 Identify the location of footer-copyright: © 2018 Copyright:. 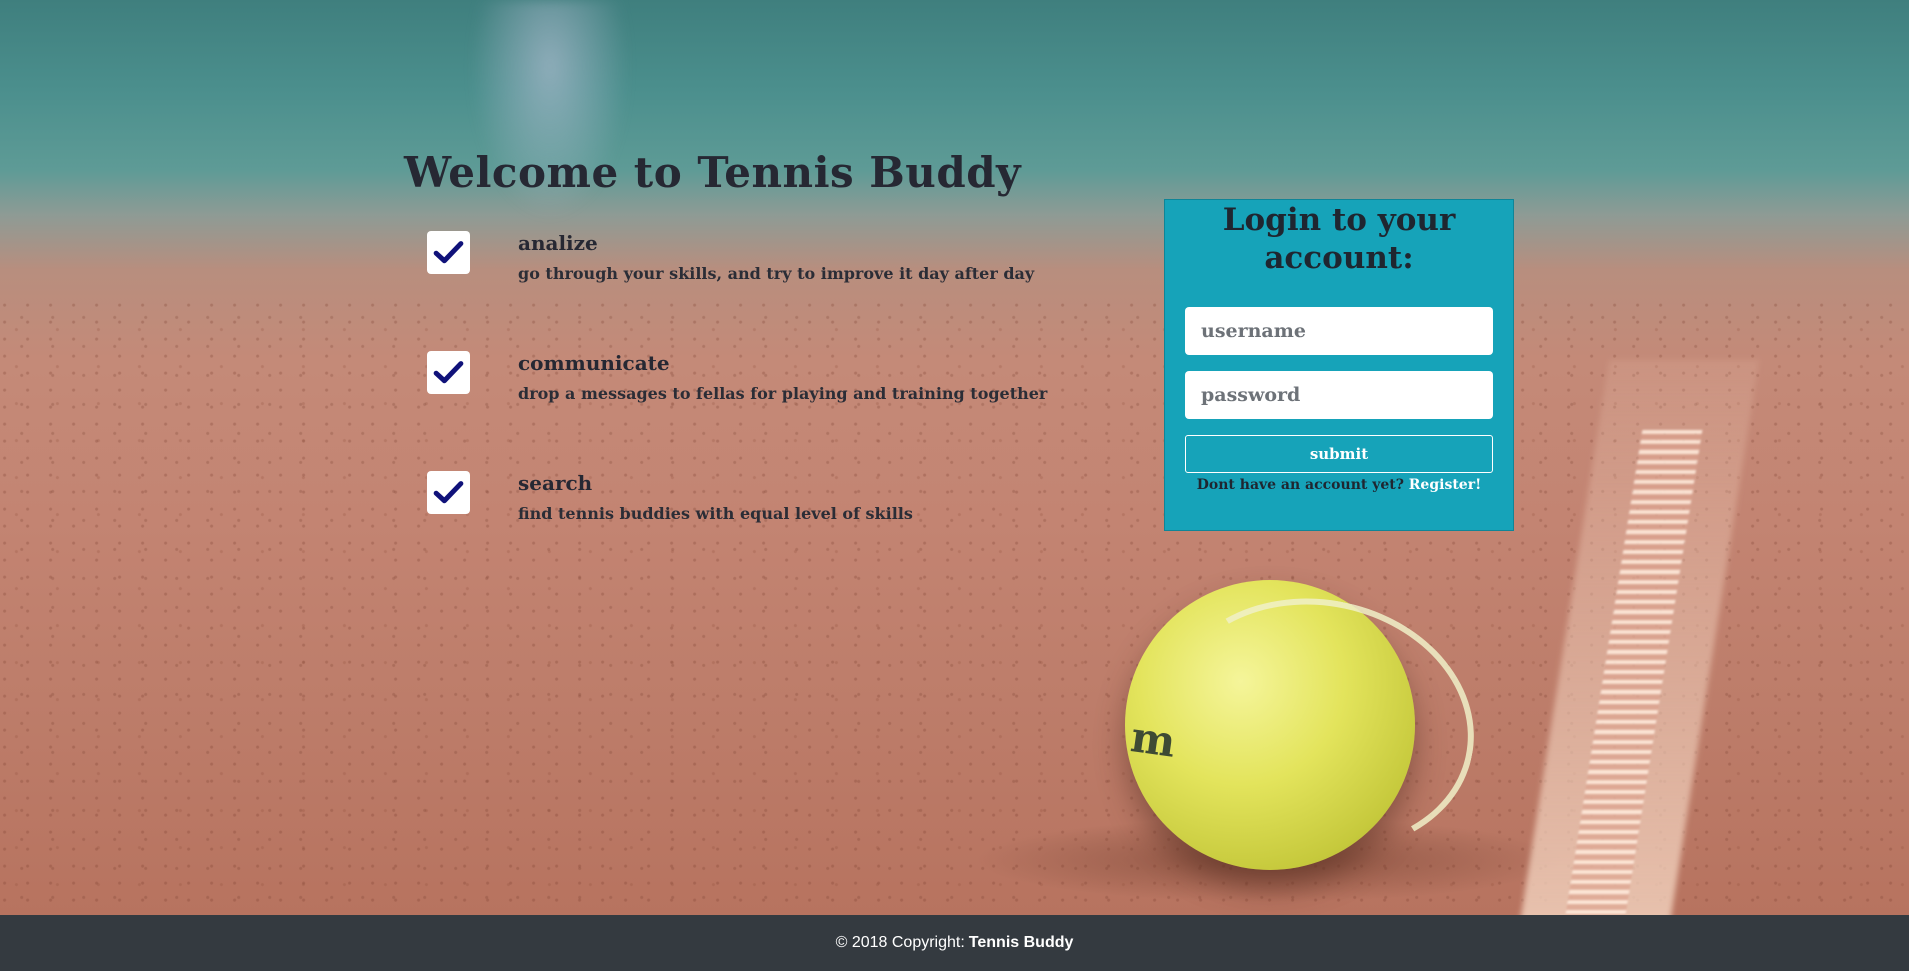
(900, 942).